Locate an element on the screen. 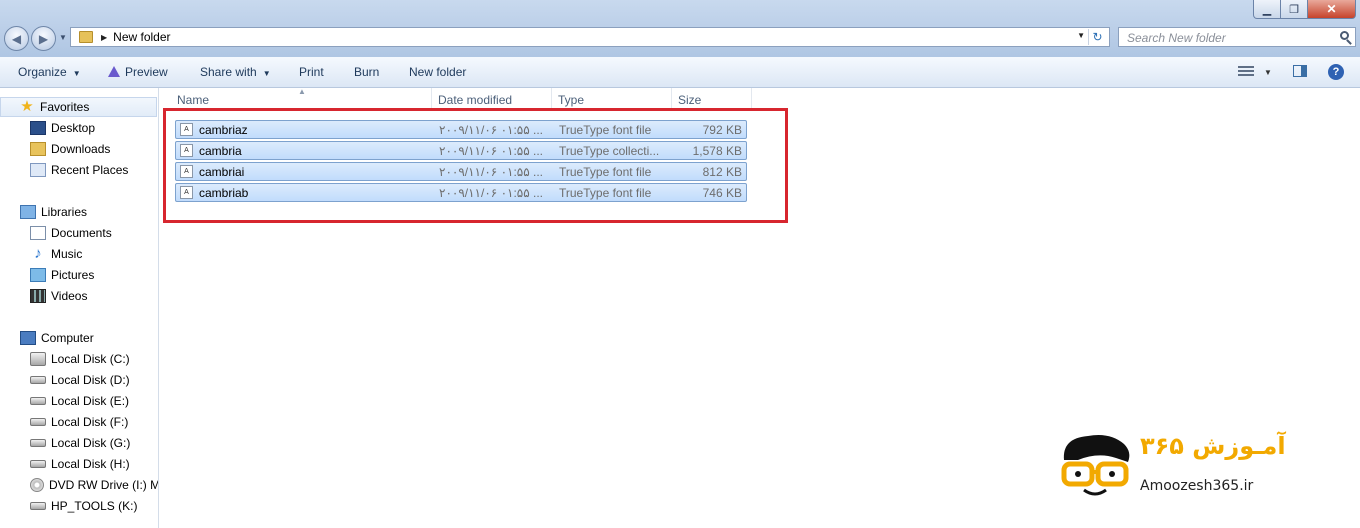 The width and height of the screenshot is (1360, 528). column-label: Size is located at coordinates (690, 100).